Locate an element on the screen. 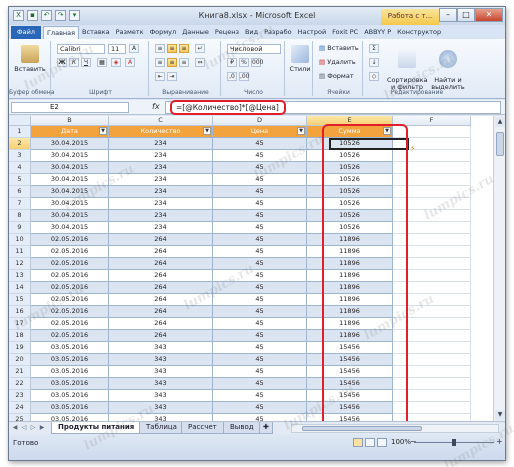 This screenshot has height=467, width=514. tab-formulas: Формул is located at coordinates (163, 32).